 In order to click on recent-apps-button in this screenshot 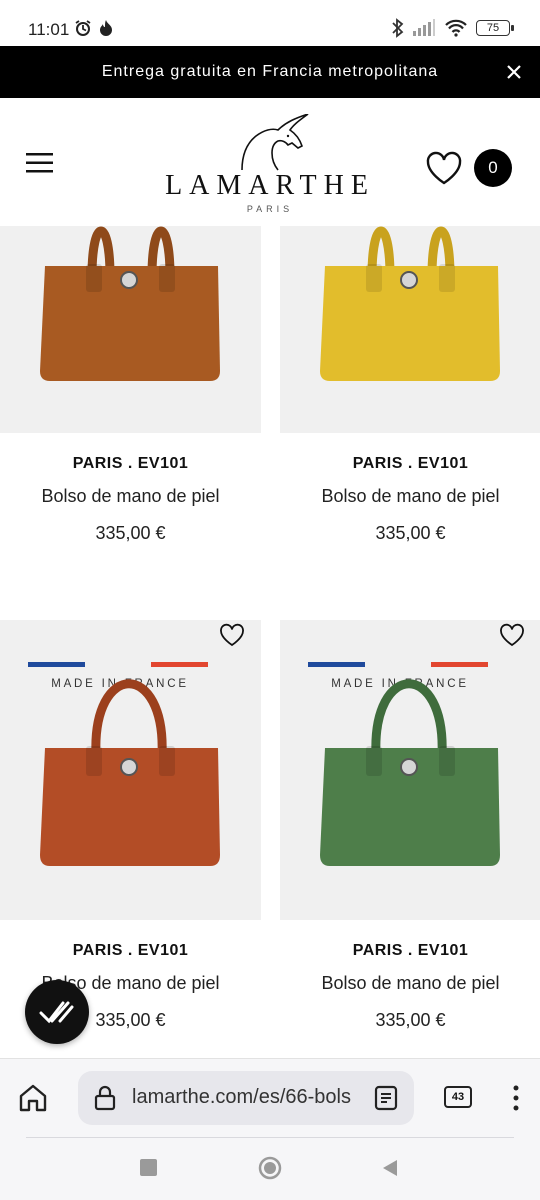, I will do `click(148, 1167)`.